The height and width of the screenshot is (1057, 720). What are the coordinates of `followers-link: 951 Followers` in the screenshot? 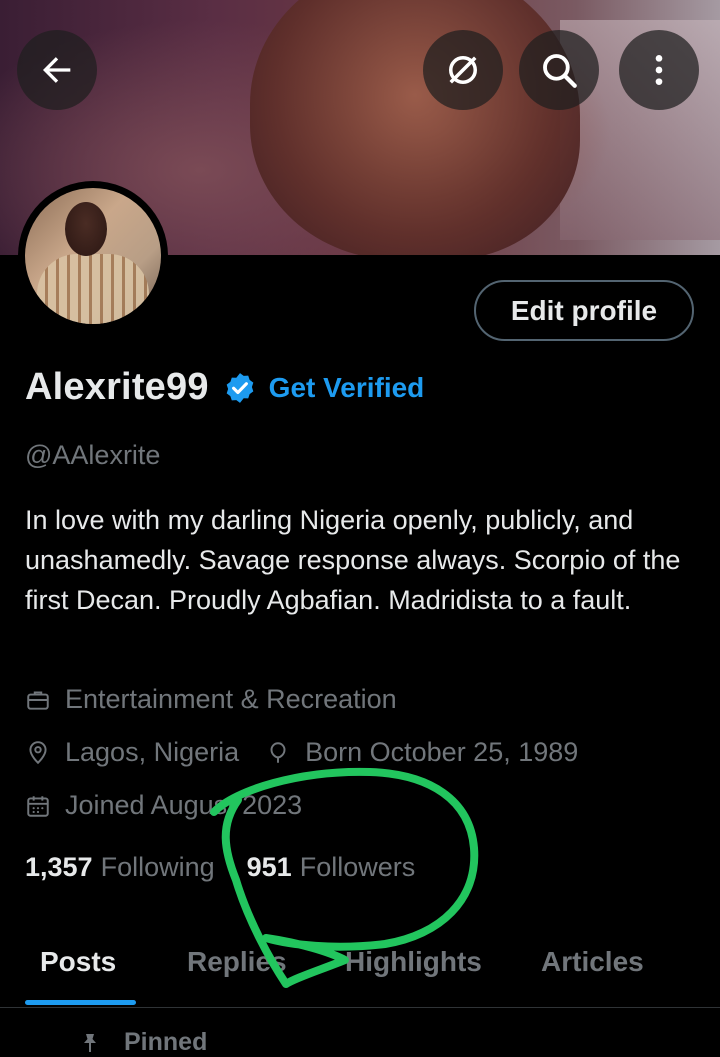 It's located at (331, 867).